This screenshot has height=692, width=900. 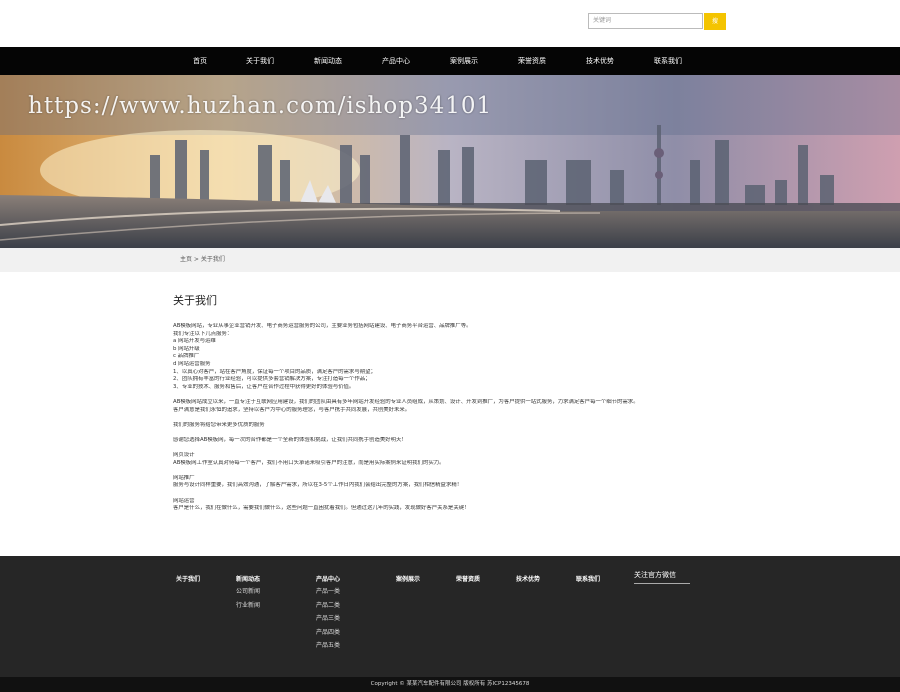 What do you see at coordinates (328, 620) in the screenshot?
I see `footer-link: 产品三类` at bounding box center [328, 620].